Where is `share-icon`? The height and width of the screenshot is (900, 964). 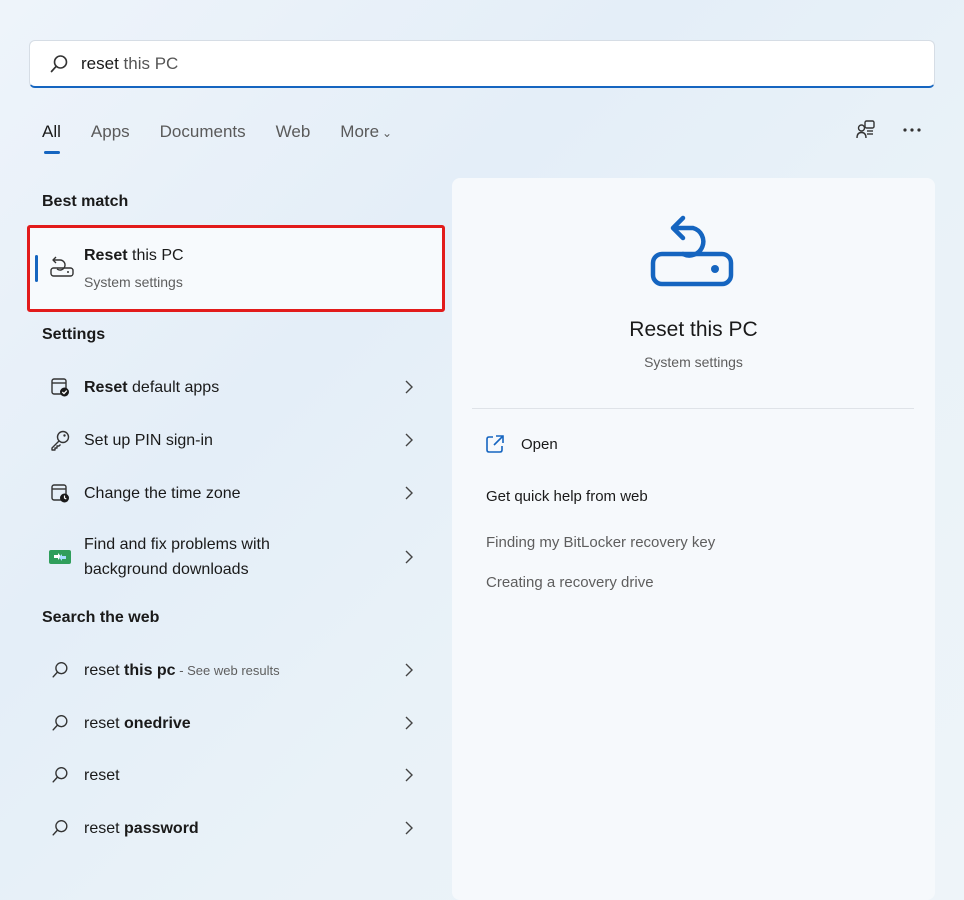
share-icon is located at coordinates (866, 130).